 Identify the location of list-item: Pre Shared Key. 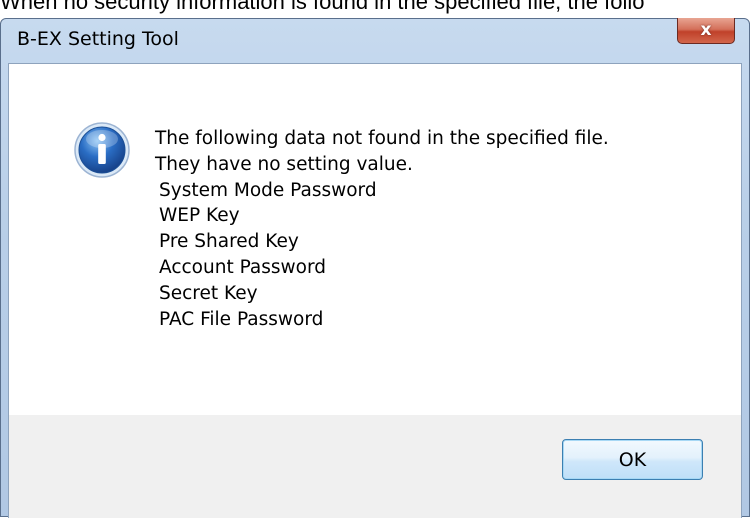
(229, 242).